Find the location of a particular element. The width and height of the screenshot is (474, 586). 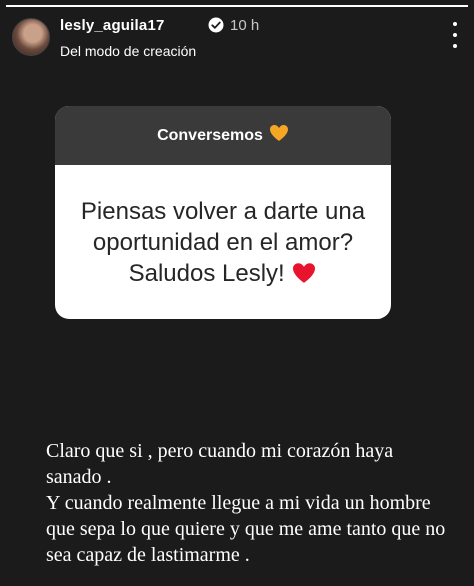

story-source-label: Del modo de creación is located at coordinates (128, 51).